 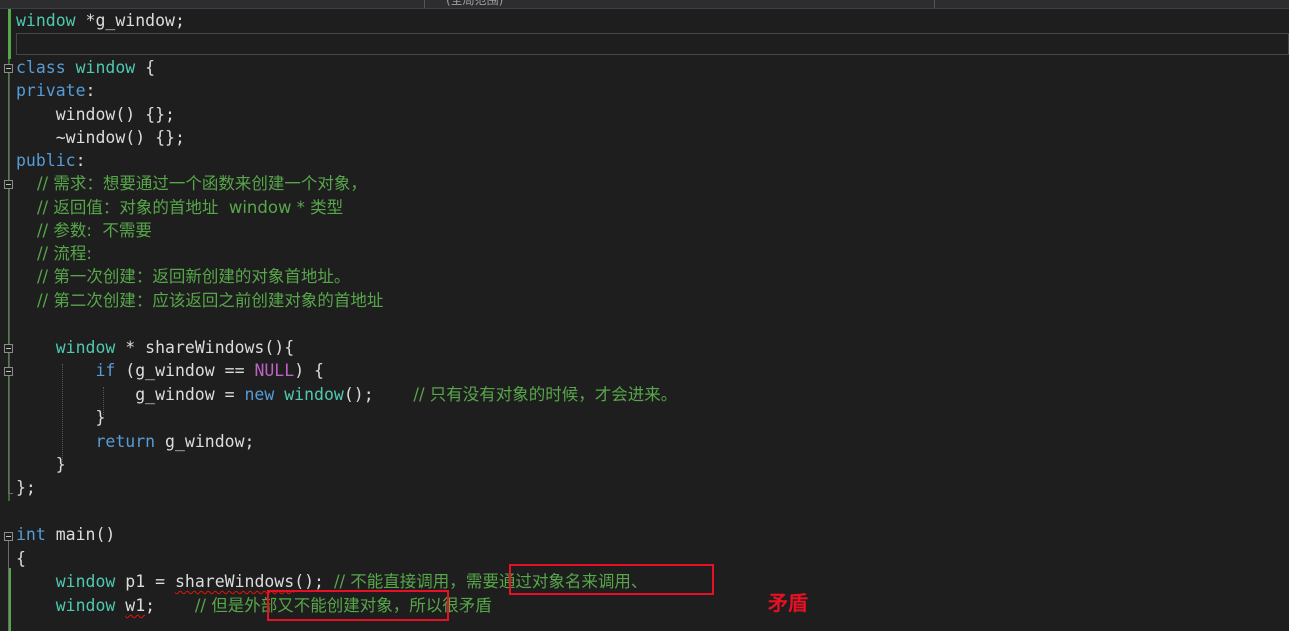 I want to click on keyword-token: if, so click(x=105, y=370).